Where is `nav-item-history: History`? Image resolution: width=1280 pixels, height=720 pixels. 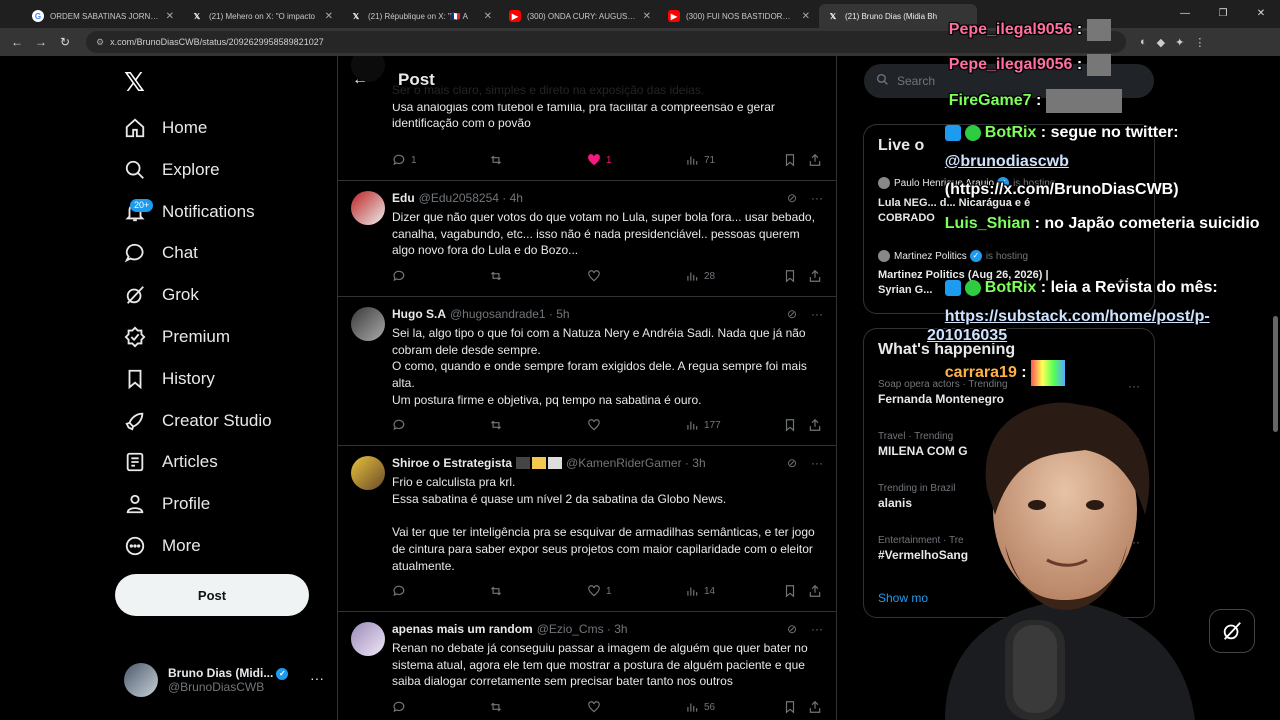 nav-item-history: History is located at coordinates (168, 379).